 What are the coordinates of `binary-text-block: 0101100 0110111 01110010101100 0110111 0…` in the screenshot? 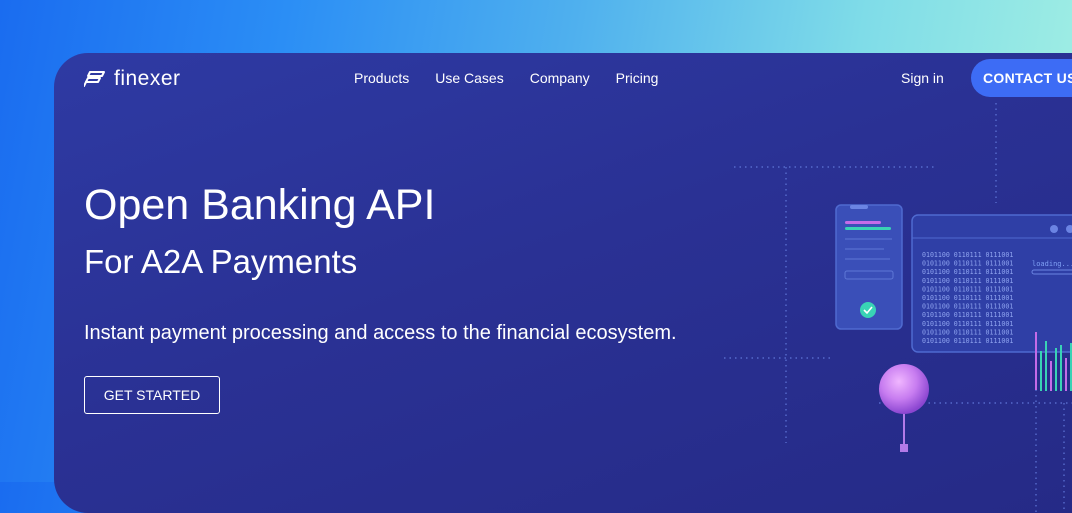 It's located at (967, 298).